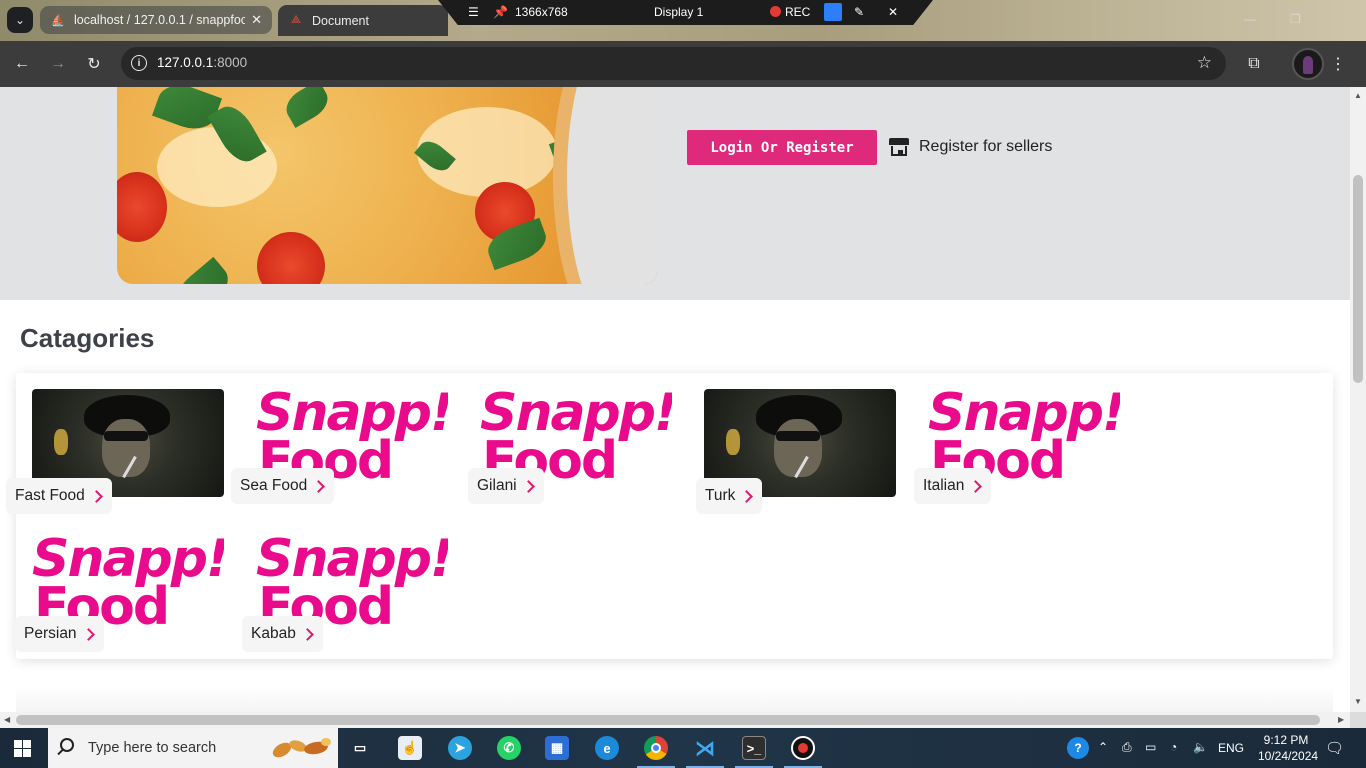 The width and height of the screenshot is (1366, 768). Describe the element at coordinates (607, 748) in the screenshot. I see `edge-icon: e` at that location.